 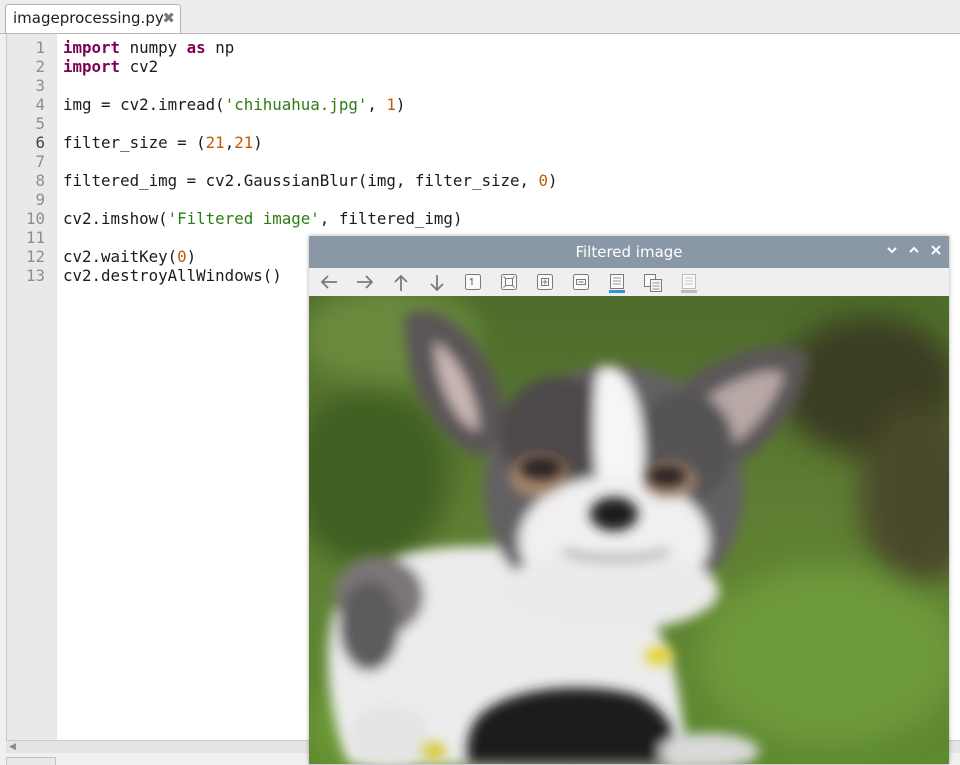 I want to click on code-text: import numpy as np, so click(x=148, y=47).